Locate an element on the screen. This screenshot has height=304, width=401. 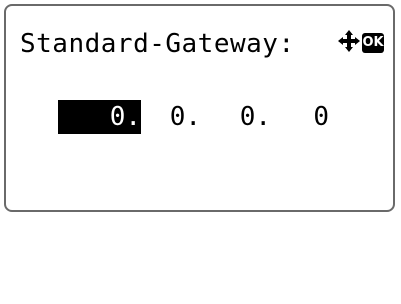
ip-octet-1: 0. is located at coordinates (99, 117).